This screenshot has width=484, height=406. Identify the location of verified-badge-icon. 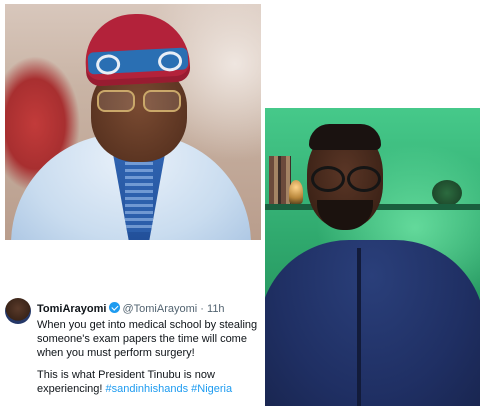
(115, 307).